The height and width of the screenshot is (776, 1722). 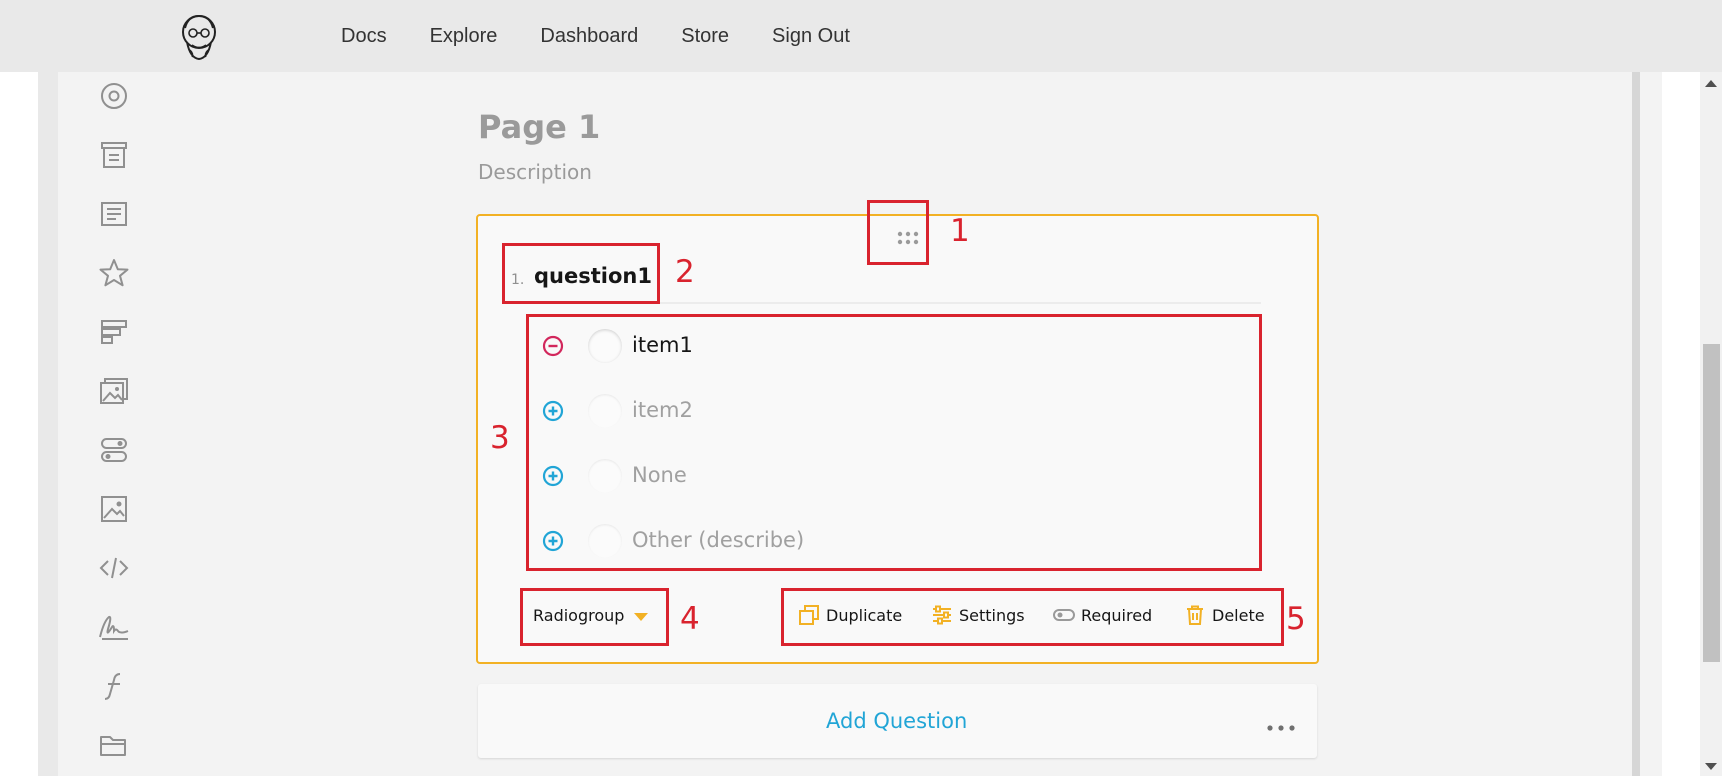 What do you see at coordinates (464, 36) in the screenshot?
I see `nav-explore: Explore` at bounding box center [464, 36].